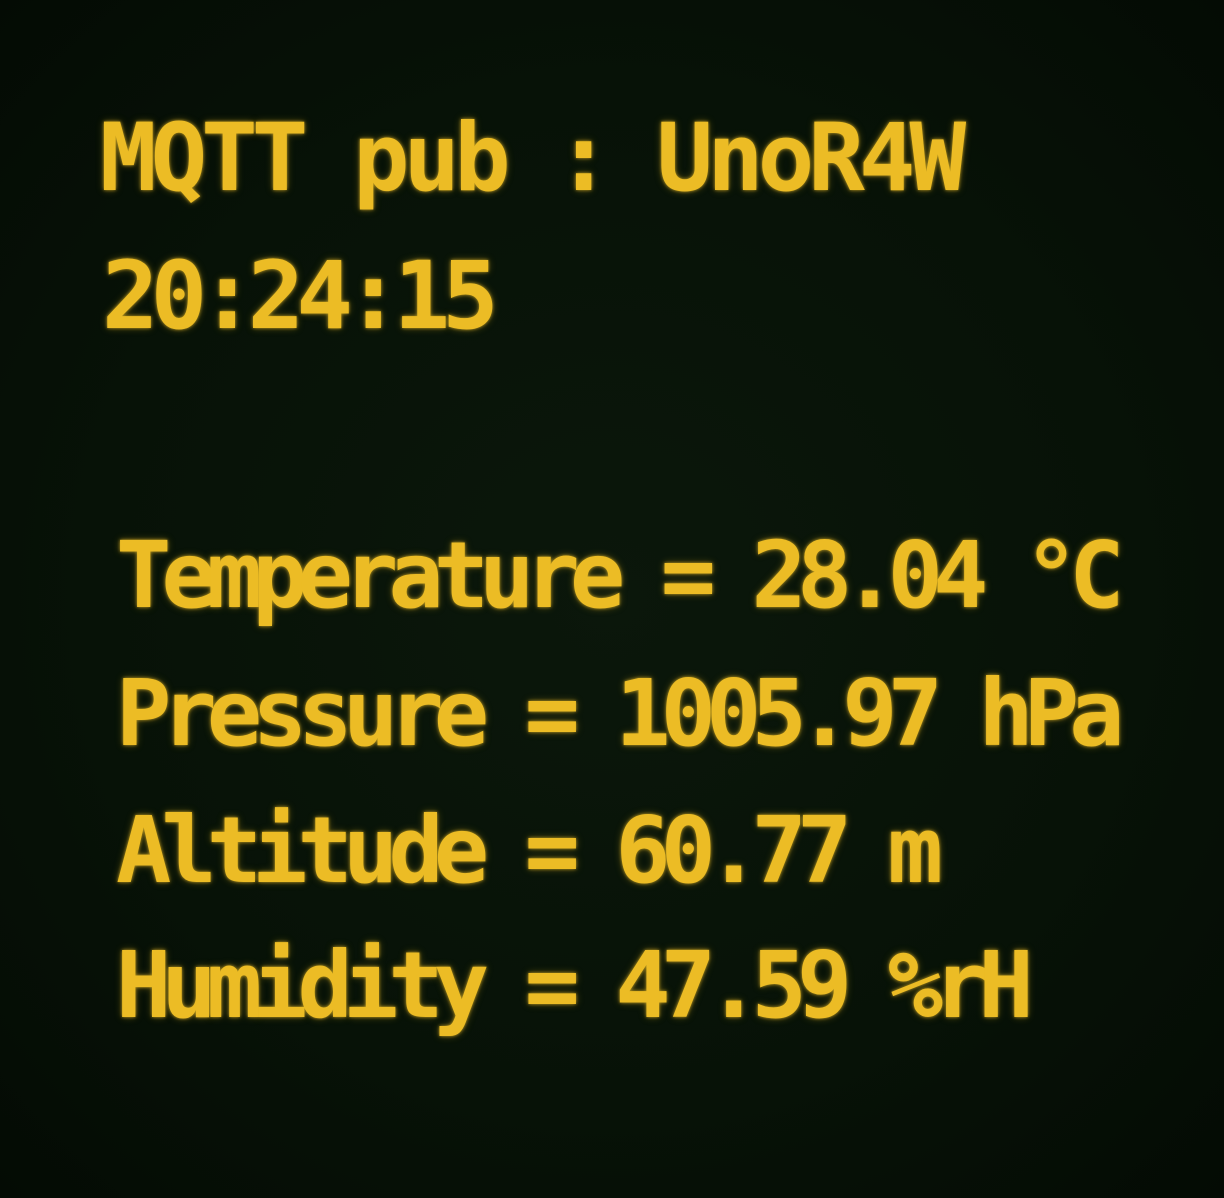  What do you see at coordinates (533, 158) in the screenshot?
I see `display-title: MQTT pub : UnoR4W` at bounding box center [533, 158].